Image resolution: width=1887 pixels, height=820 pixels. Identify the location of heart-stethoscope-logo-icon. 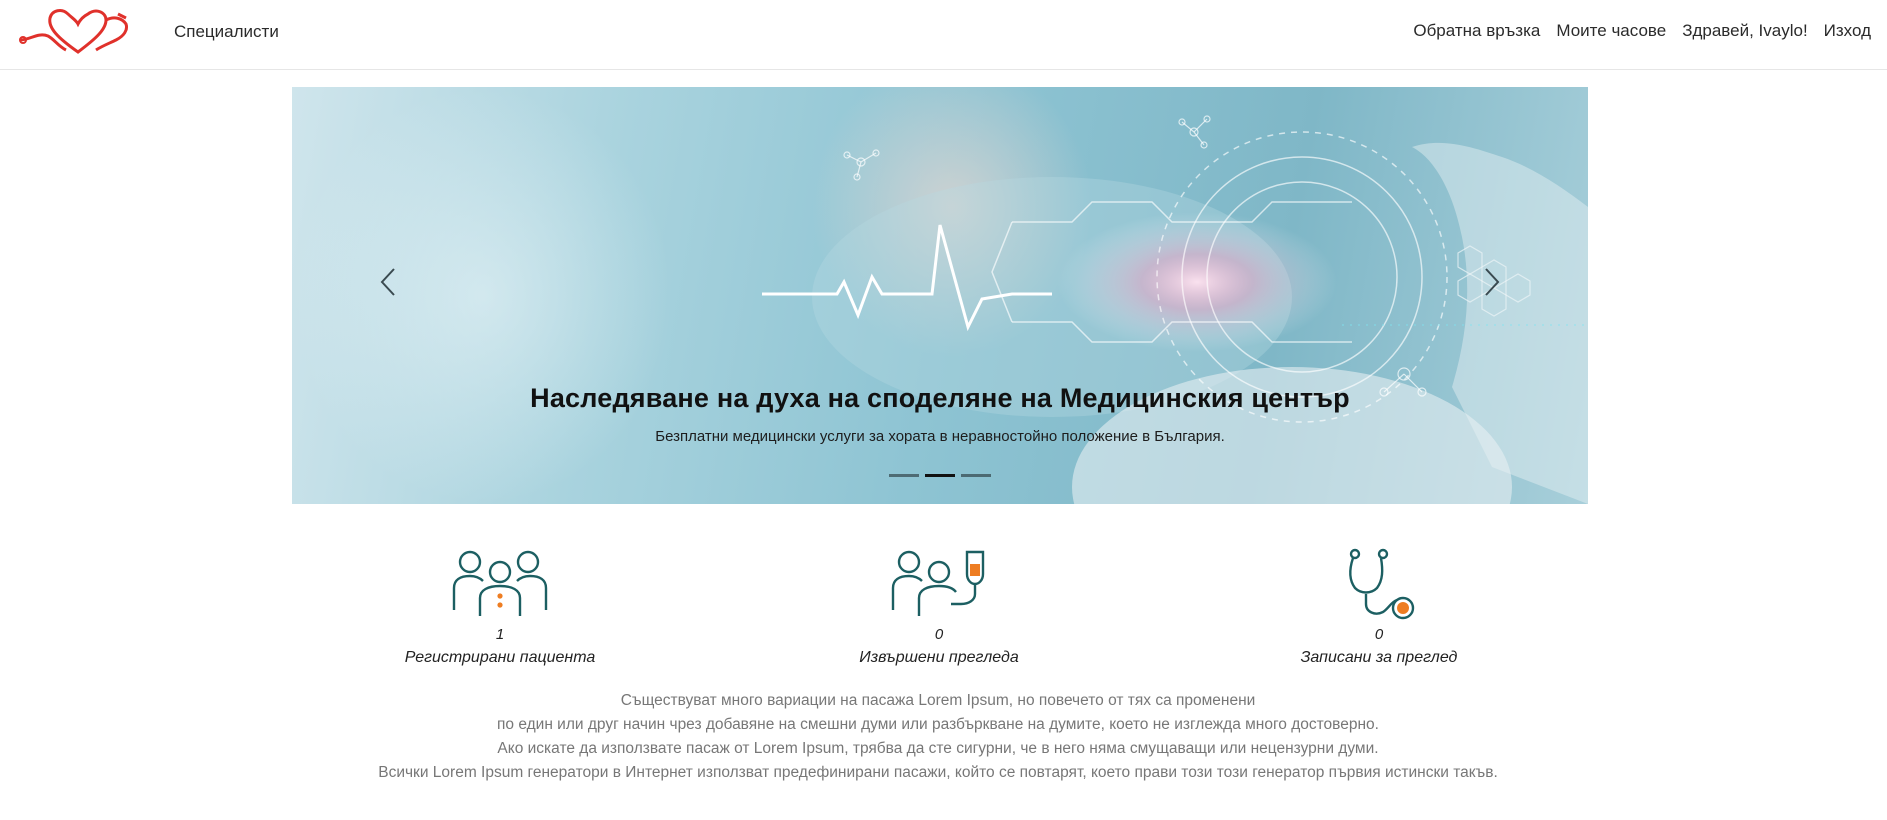
(75, 32).